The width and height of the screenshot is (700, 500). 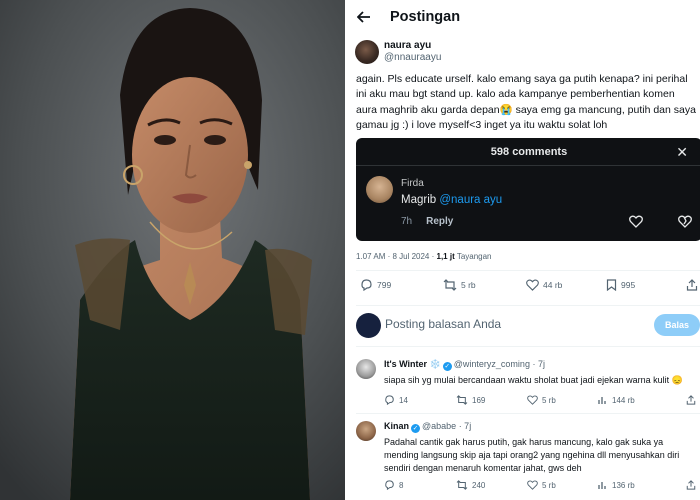 I want to click on user-avatar, so click(x=368, y=325).